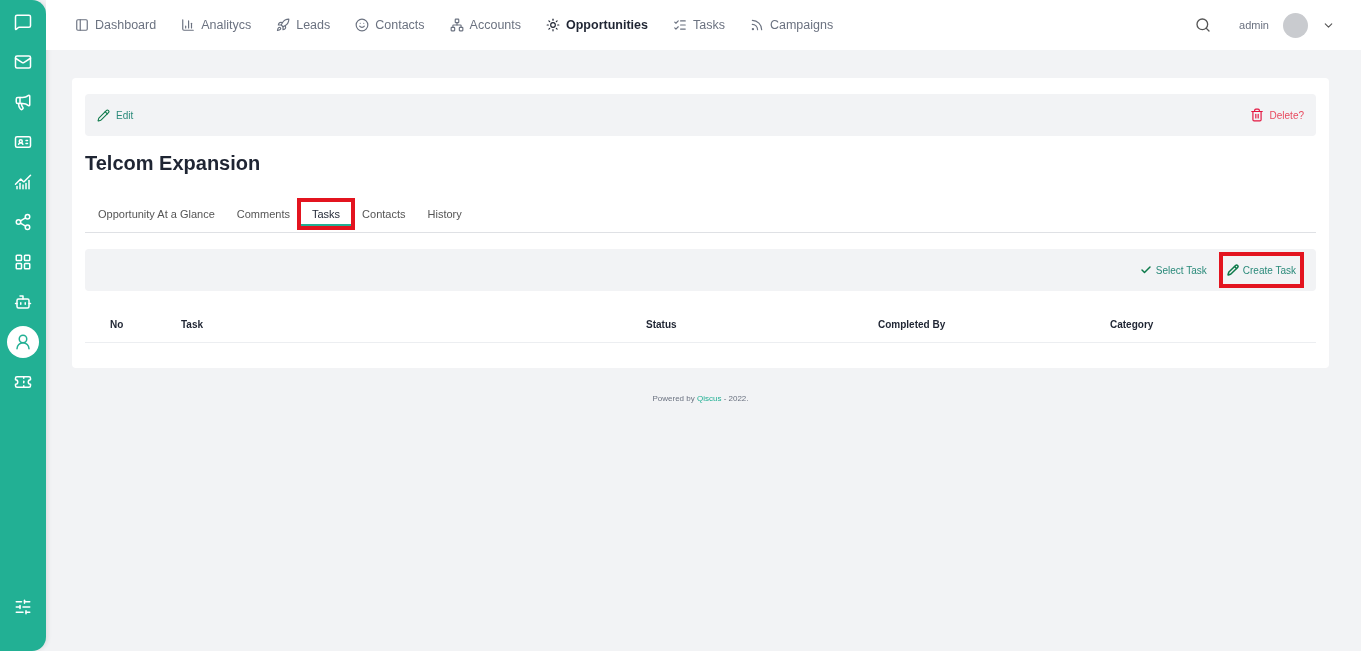  I want to click on sidebar-item, so click(23, 342).